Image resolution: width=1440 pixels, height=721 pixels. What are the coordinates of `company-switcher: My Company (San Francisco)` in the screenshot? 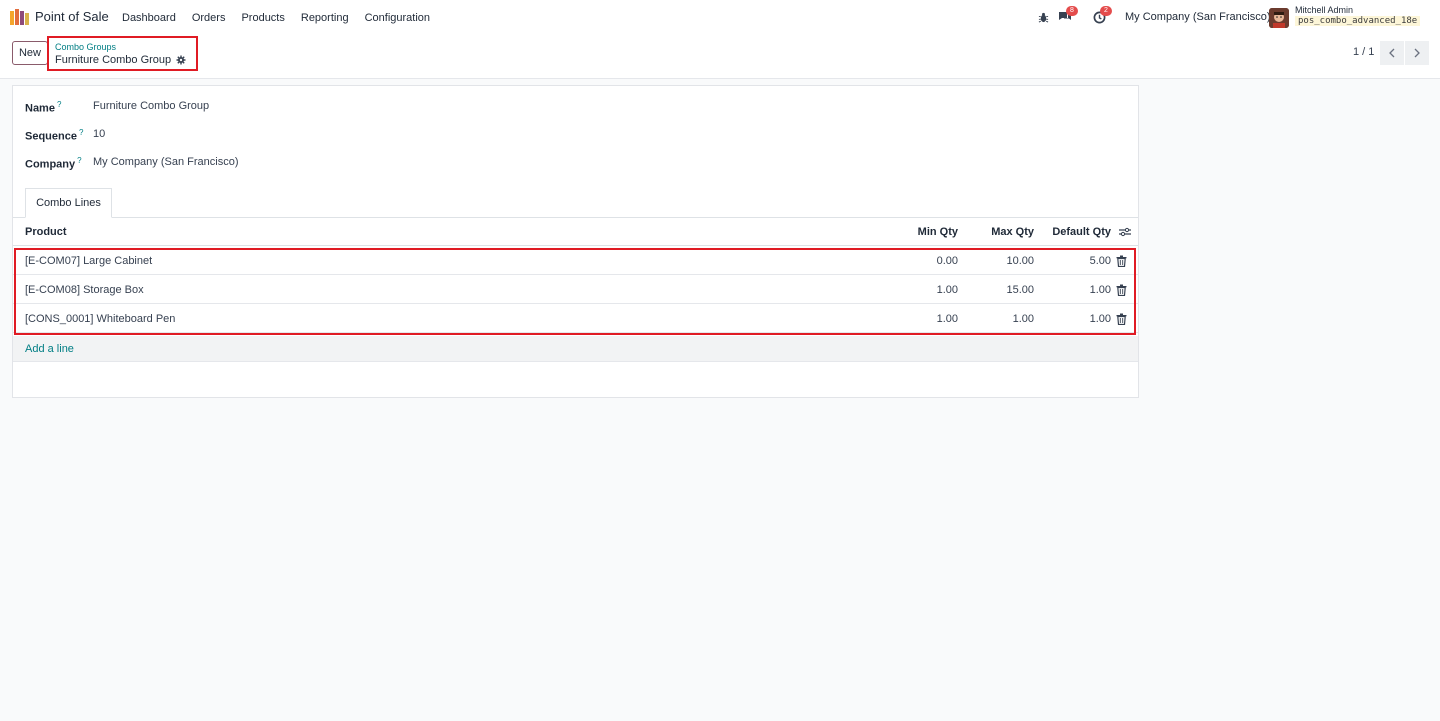 It's located at (1198, 17).